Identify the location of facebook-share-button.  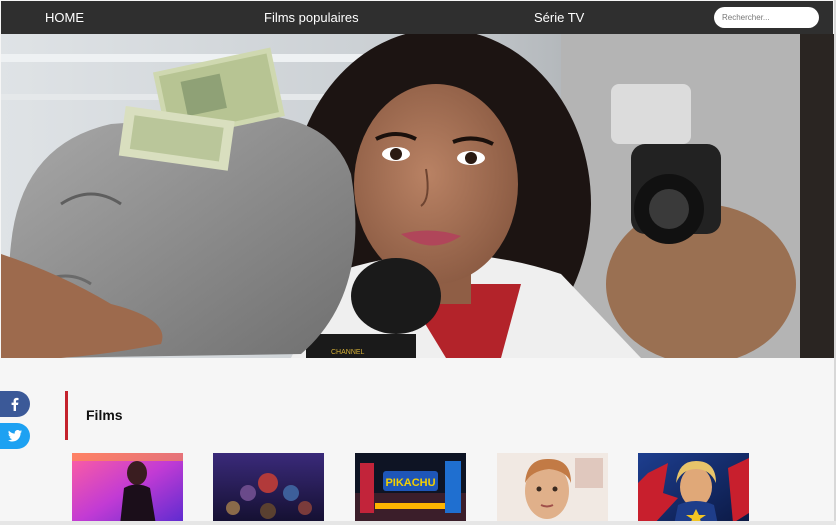
(15, 404).